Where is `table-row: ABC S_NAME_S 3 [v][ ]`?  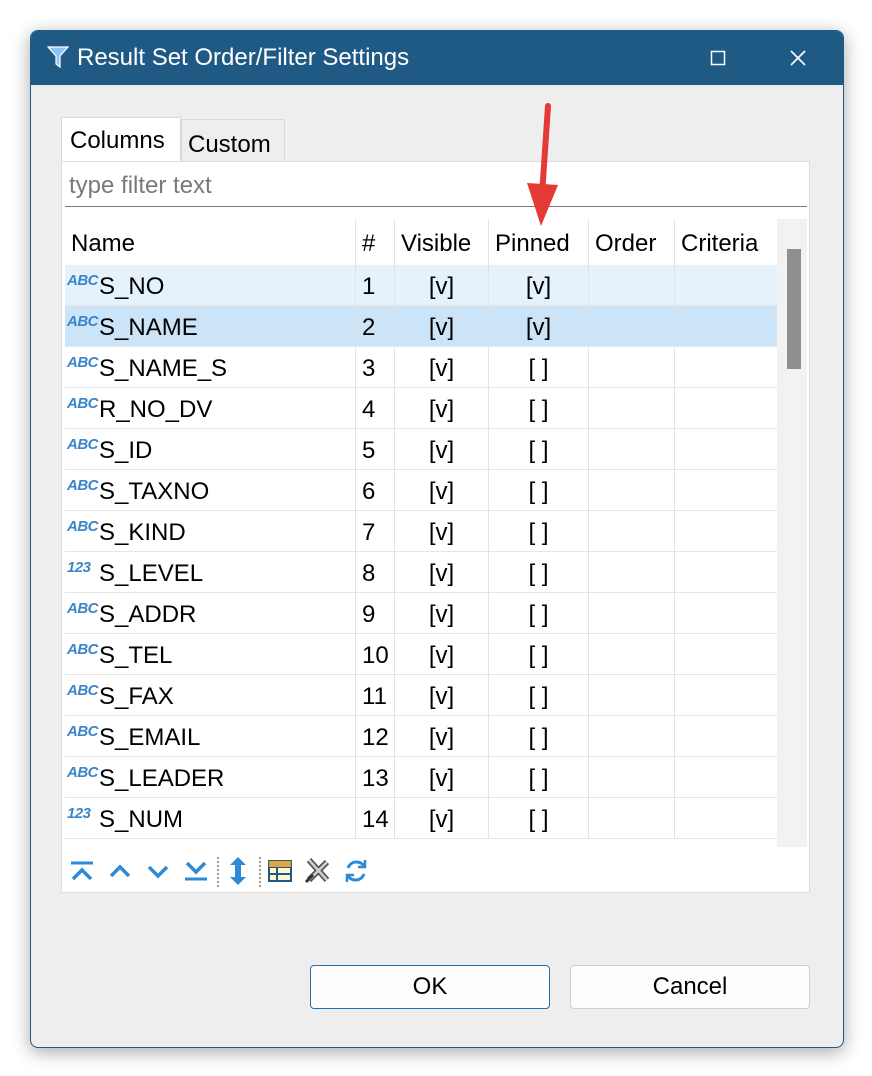 table-row: ABC S_NAME_S 3 [v][ ] is located at coordinates (422, 367).